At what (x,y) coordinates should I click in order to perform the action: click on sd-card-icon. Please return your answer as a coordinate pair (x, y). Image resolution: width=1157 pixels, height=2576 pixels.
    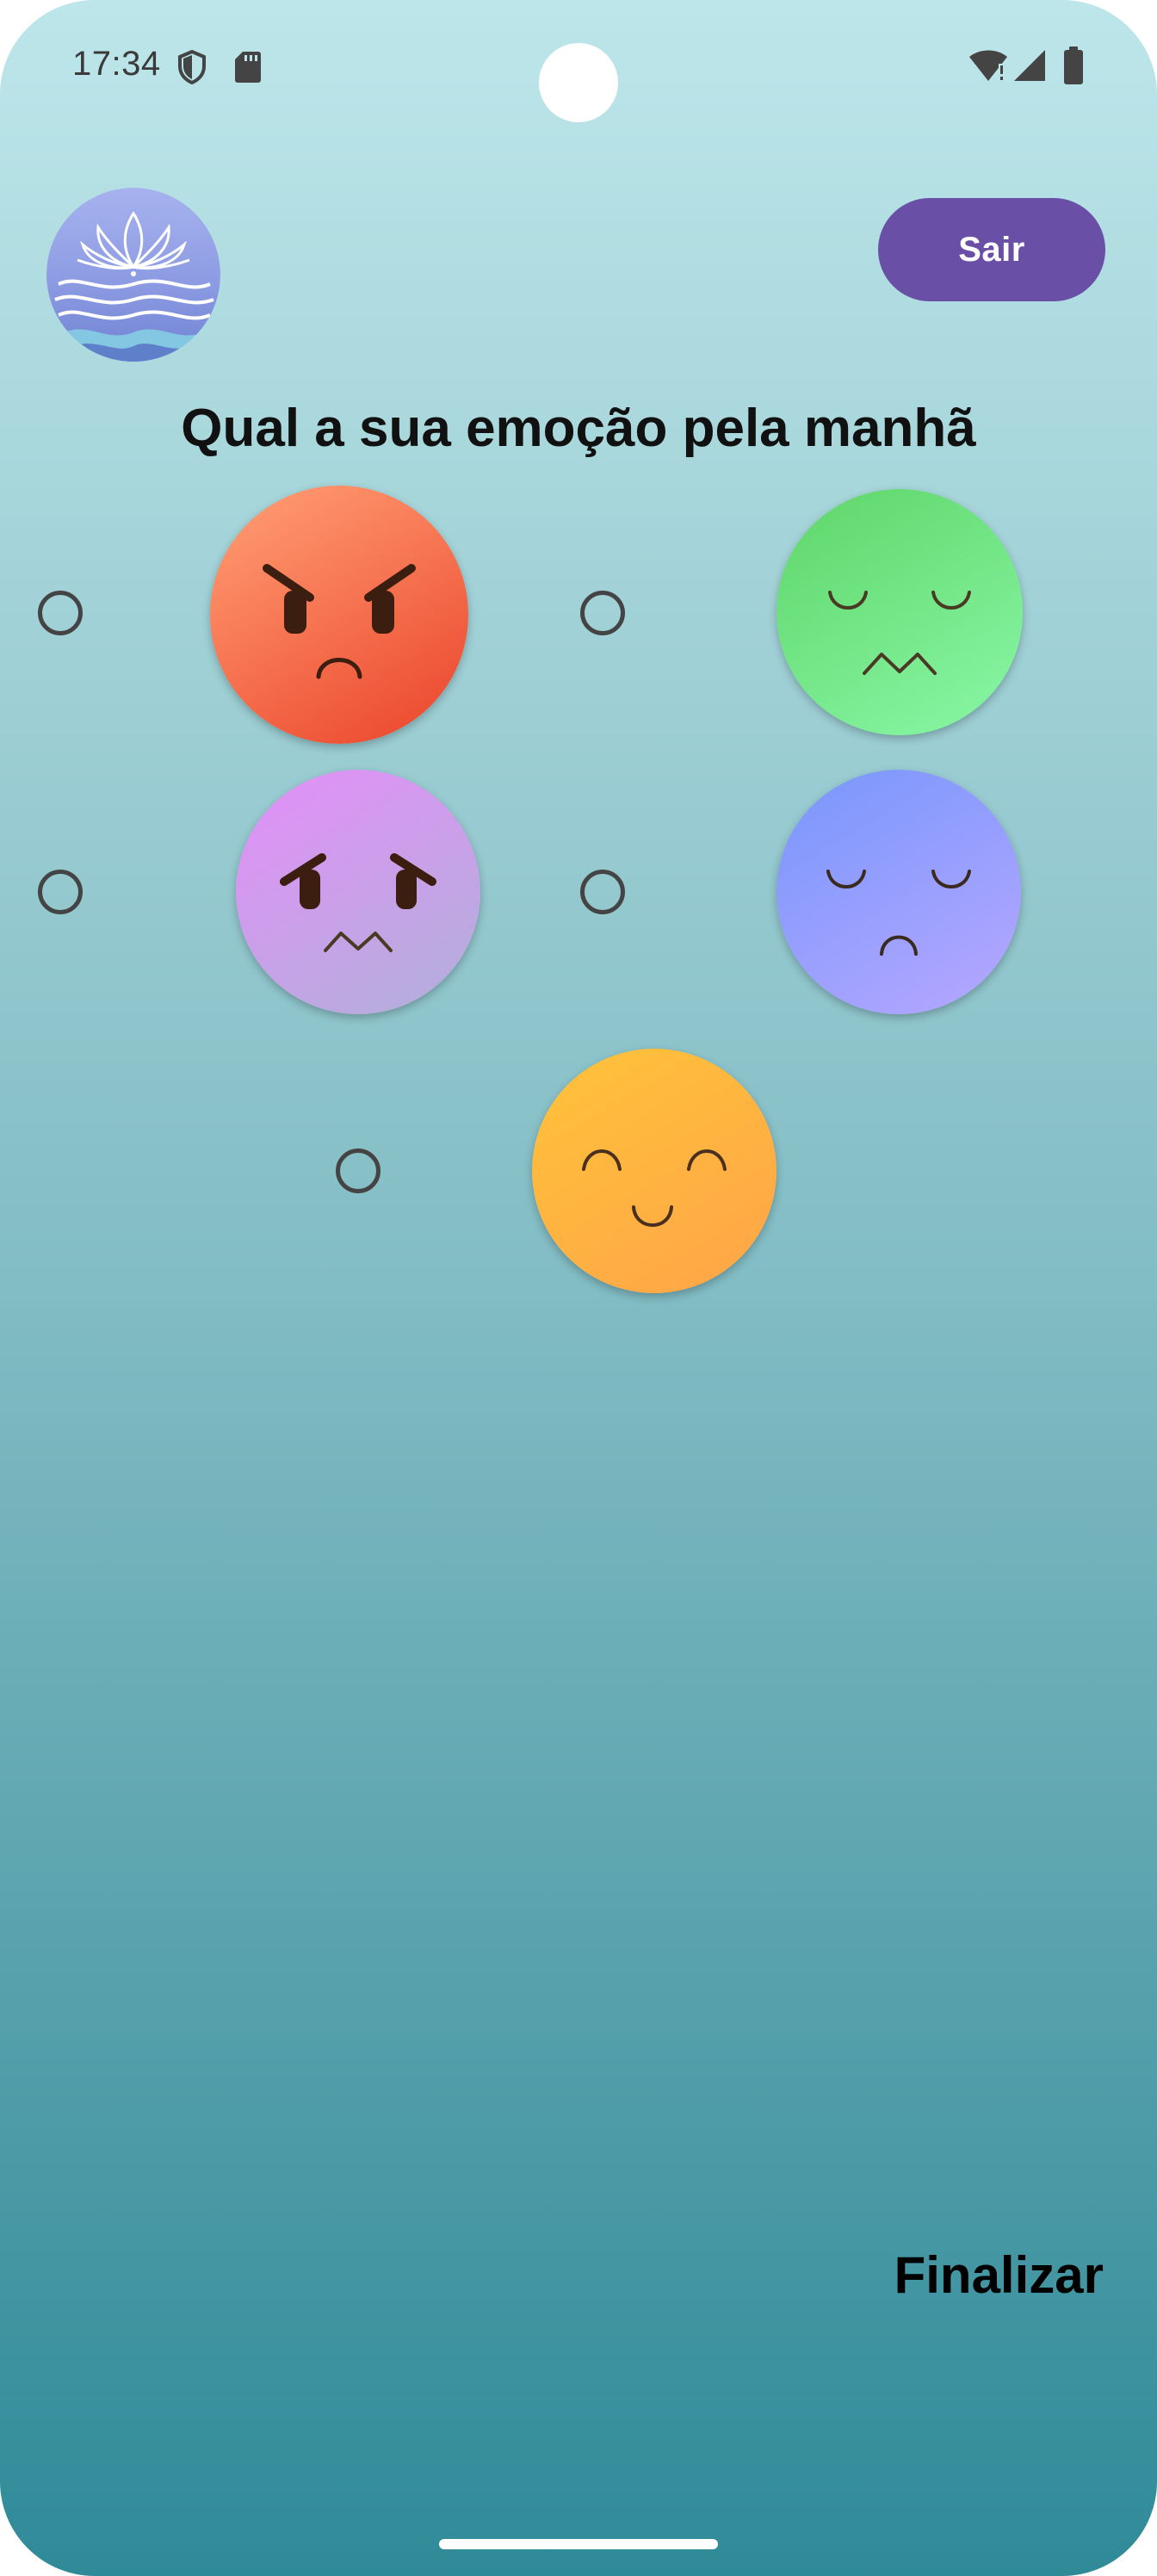
    Looking at the image, I should click on (248, 67).